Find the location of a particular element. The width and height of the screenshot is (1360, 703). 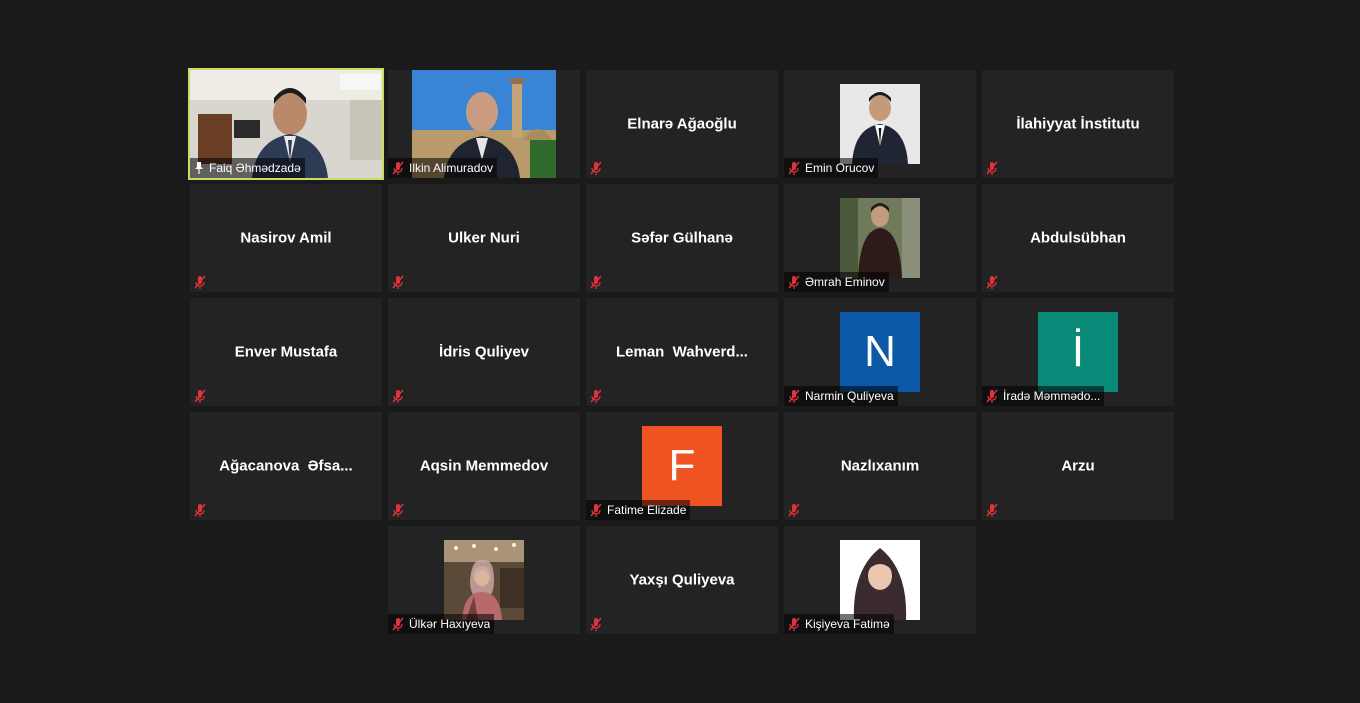

participant-label: Emin Orucov is located at coordinates (831, 168).